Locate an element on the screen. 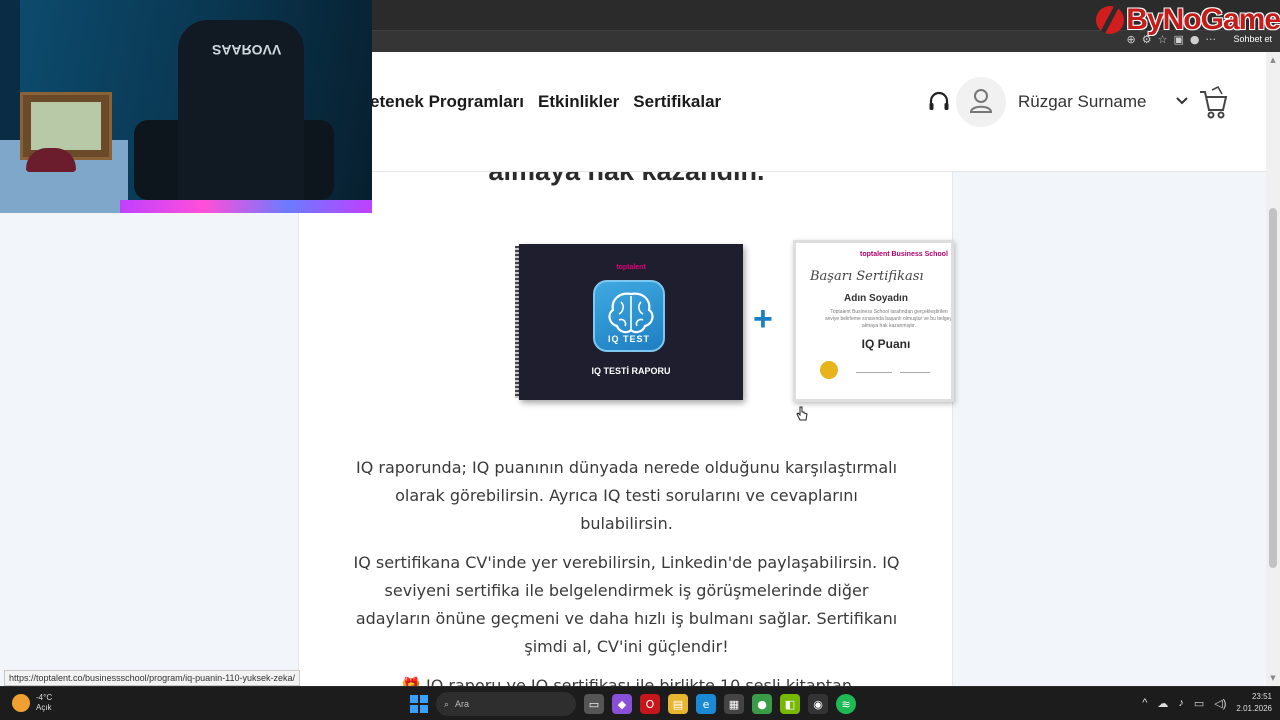 This screenshot has height=720, width=1280. medal-icon is located at coordinates (829, 370).